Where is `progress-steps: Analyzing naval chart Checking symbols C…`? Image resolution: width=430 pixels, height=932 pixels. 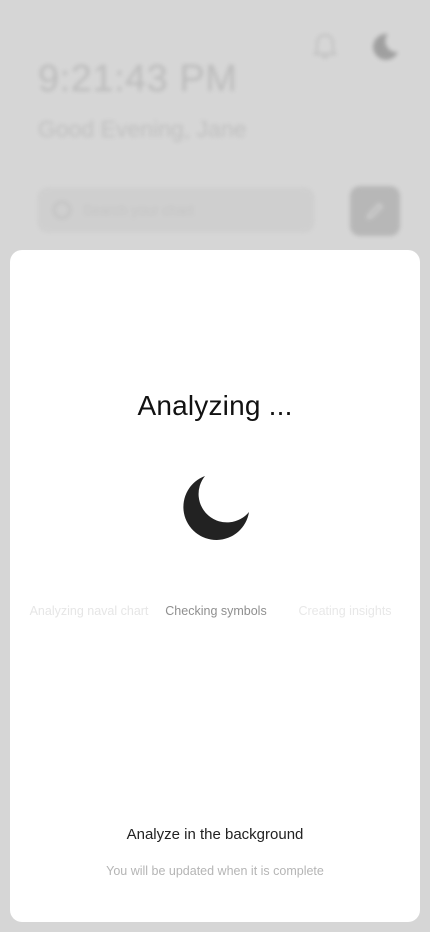 progress-steps: Analyzing naval chart Checking symbols C… is located at coordinates (215, 613).